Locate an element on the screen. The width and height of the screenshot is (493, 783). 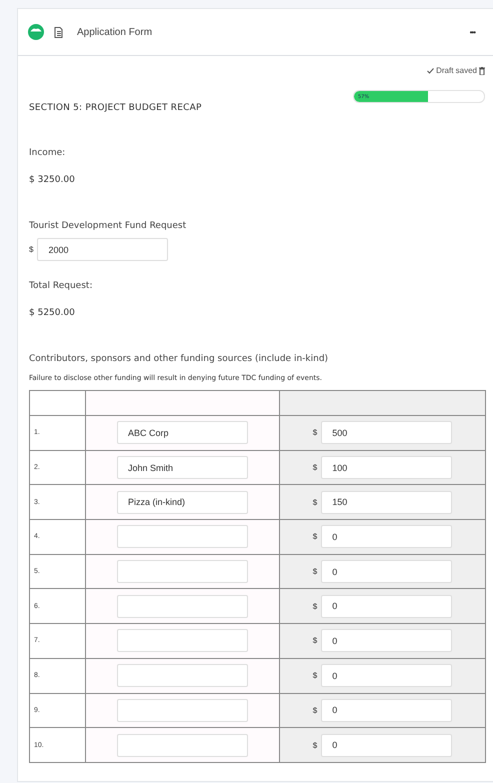
draft-status: Draft saved is located at coordinates (456, 70).